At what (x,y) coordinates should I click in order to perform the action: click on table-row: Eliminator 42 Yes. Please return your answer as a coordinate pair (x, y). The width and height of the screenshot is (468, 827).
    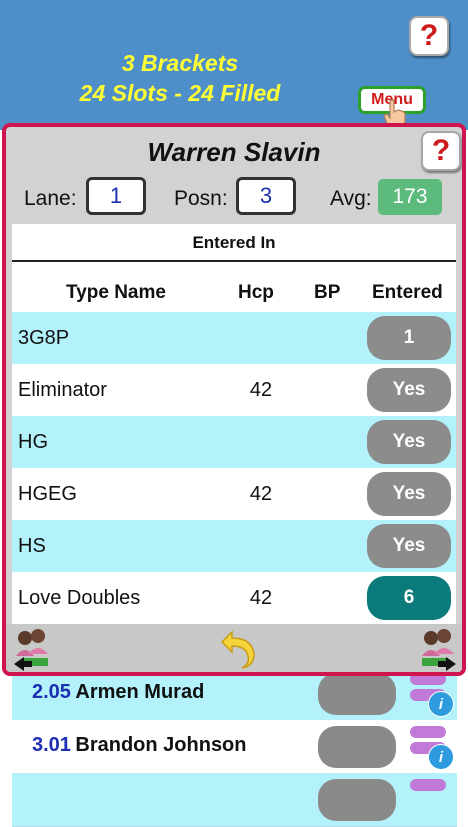
    Looking at the image, I should click on (234, 390).